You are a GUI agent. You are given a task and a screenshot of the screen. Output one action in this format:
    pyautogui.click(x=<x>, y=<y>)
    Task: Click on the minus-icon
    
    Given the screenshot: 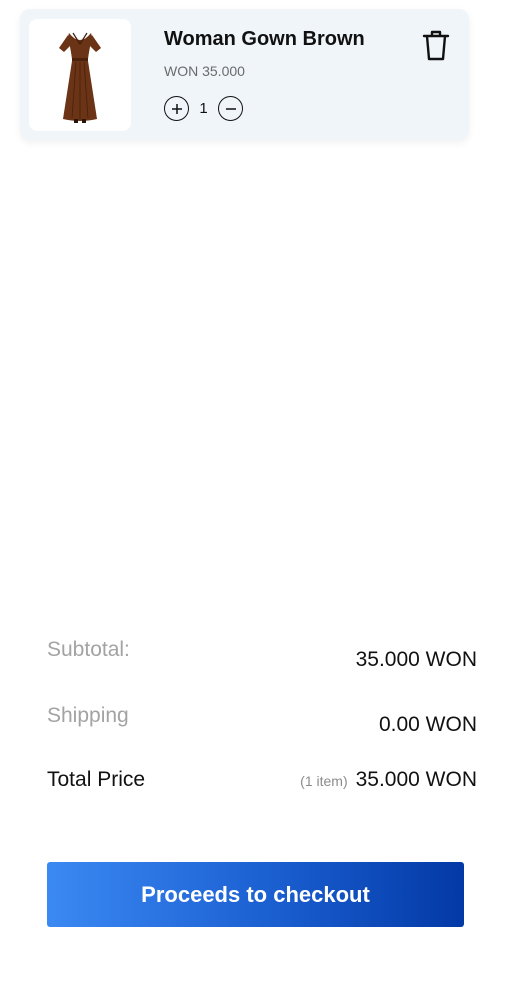 What is the action you would take?
    pyautogui.click(x=230, y=108)
    